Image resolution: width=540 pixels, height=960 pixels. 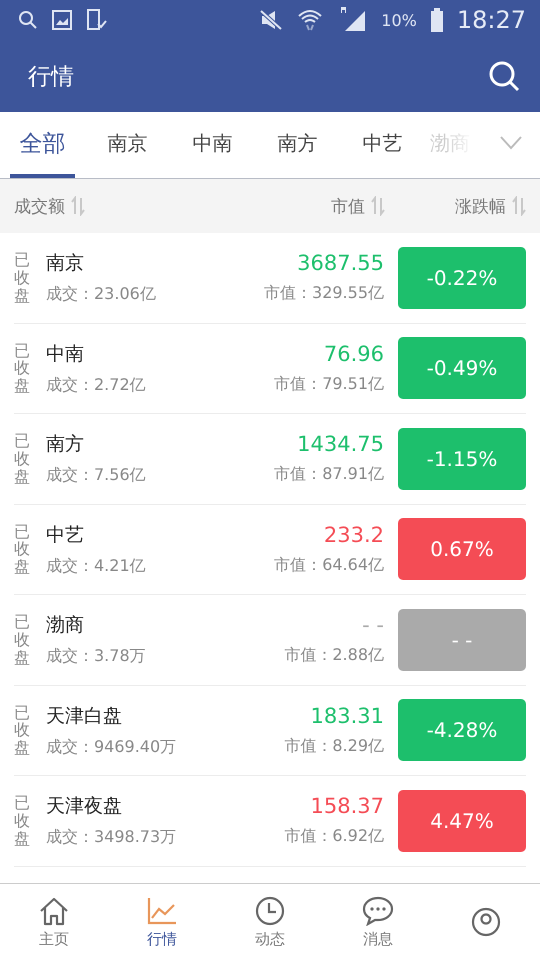 What do you see at coordinates (462, 549) in the screenshot?
I see `change-badge: 0.67%` at bounding box center [462, 549].